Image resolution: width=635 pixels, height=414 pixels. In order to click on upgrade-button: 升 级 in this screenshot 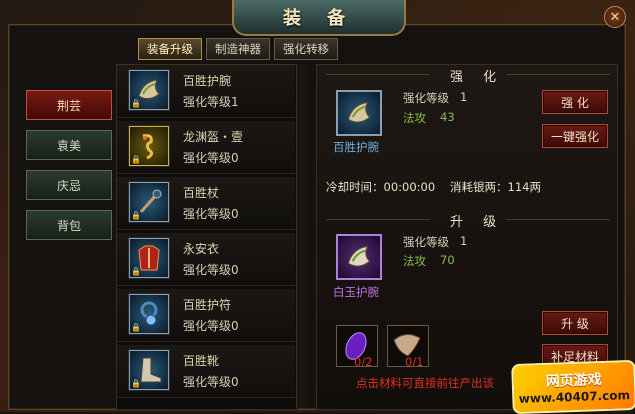, I will do `click(575, 323)`.